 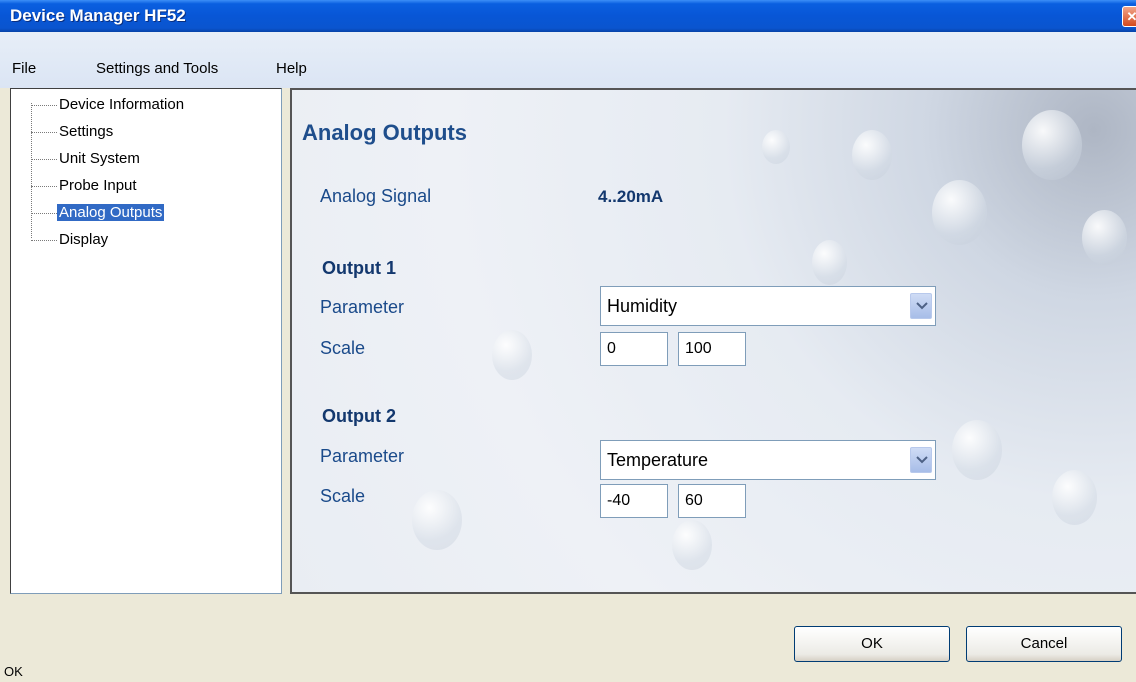 I want to click on output1-scale-min-field, so click(x=634, y=349).